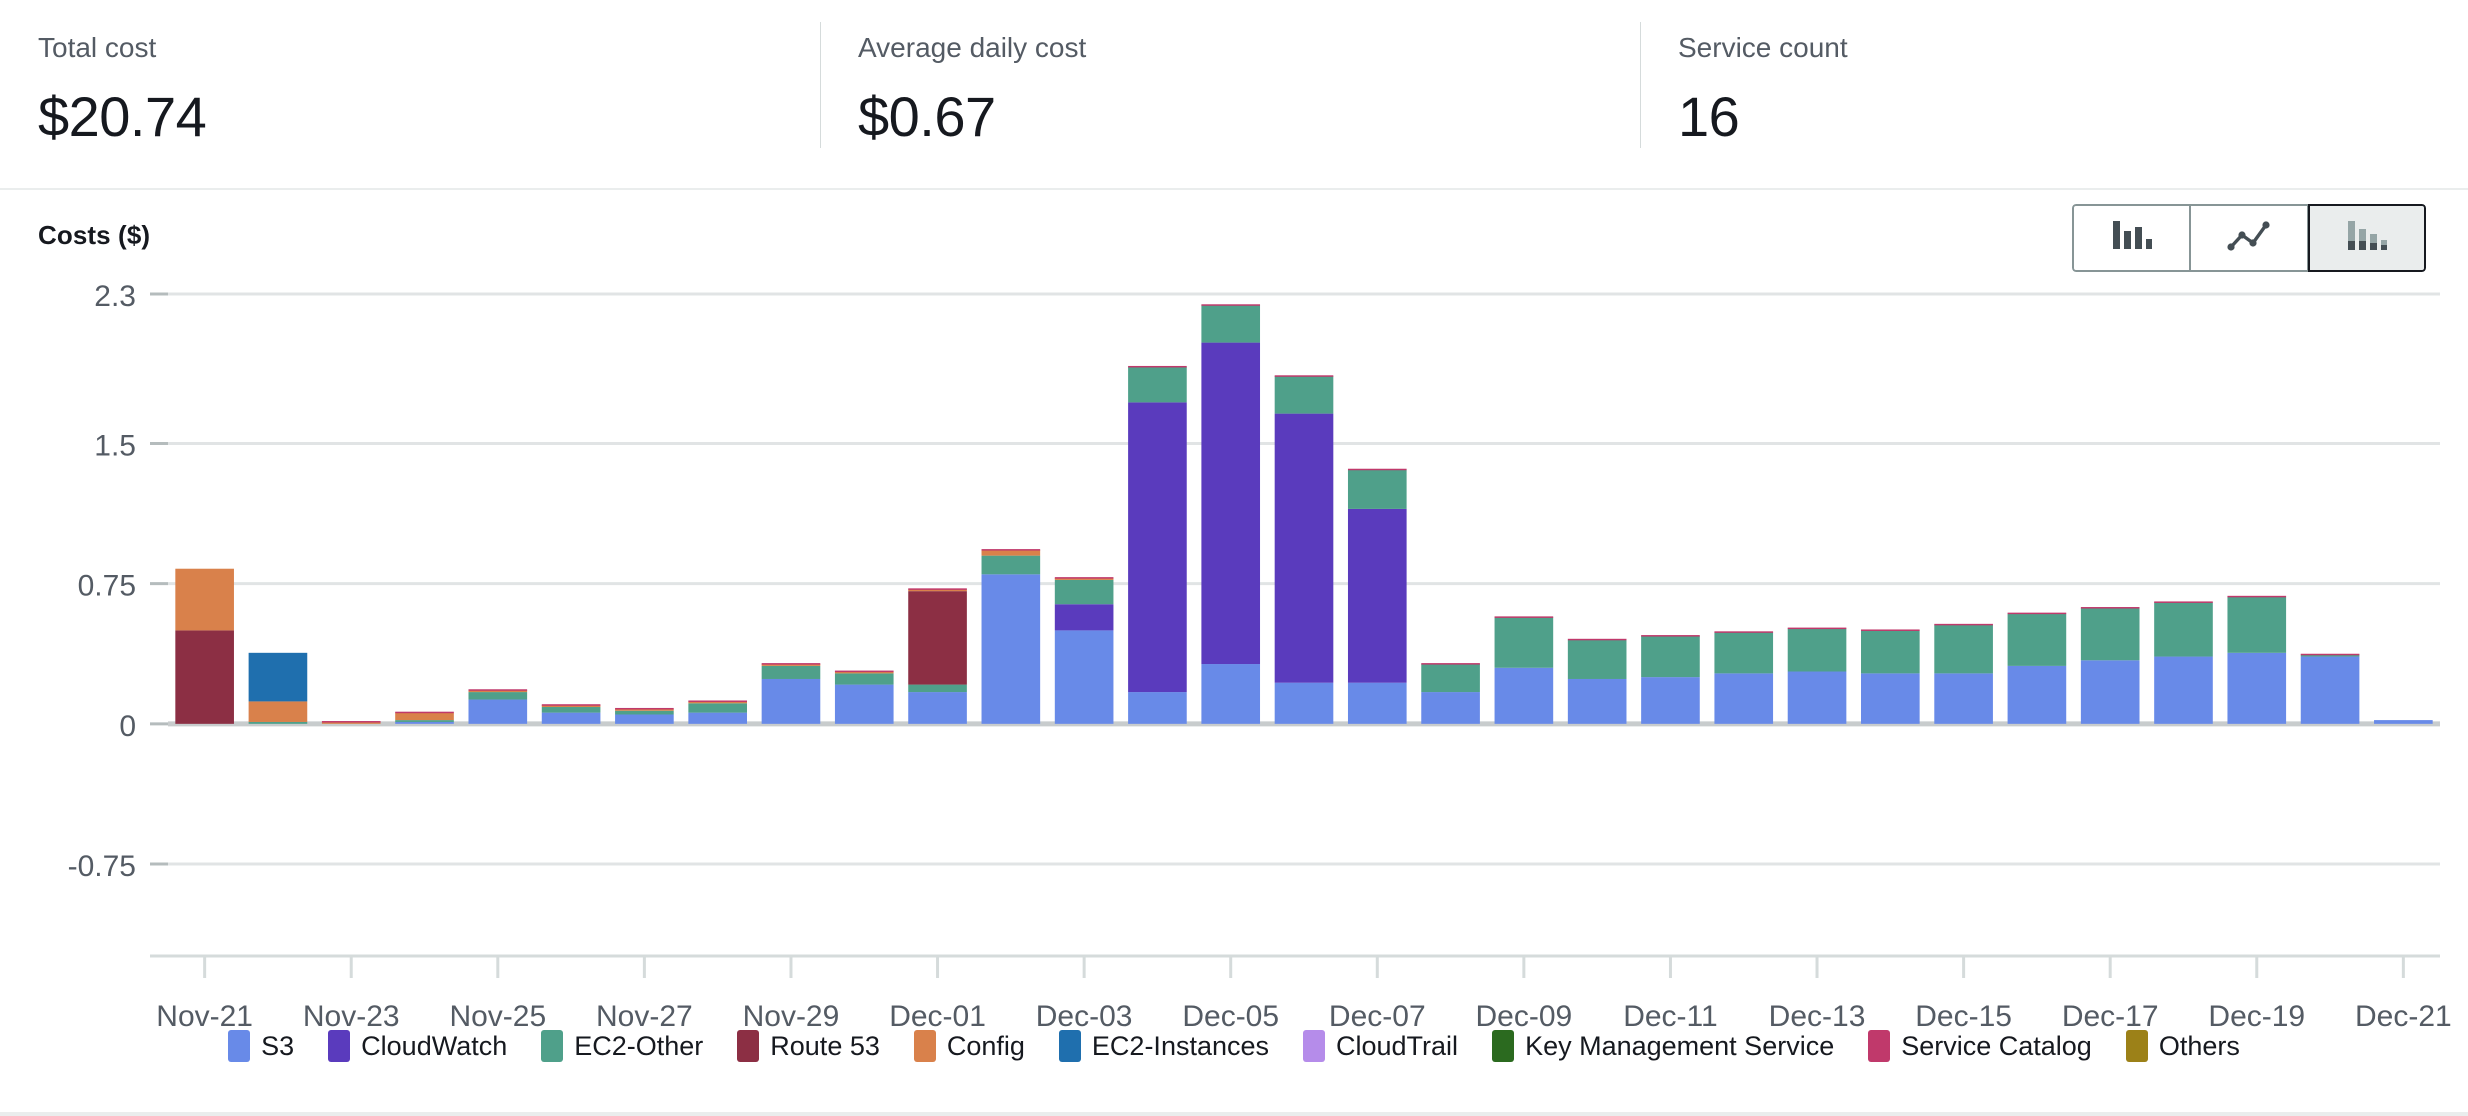 This screenshot has height=1116, width=2468. Describe the element at coordinates (1230, 1016) in the screenshot. I see `x-axis-tick-label: Dec-05` at that location.